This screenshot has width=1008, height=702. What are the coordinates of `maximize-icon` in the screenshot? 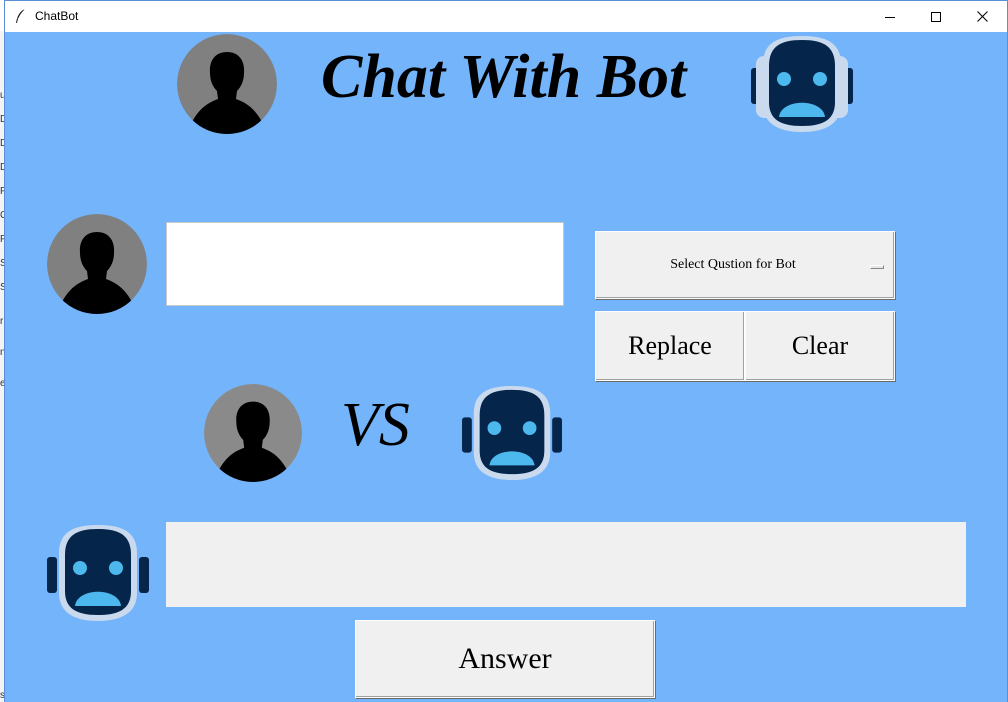 It's located at (936, 16).